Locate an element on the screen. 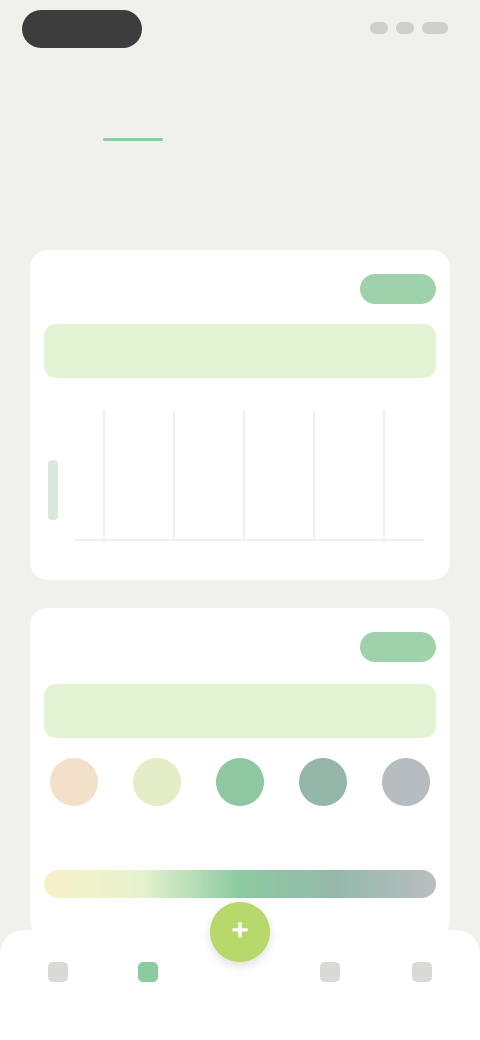  nav-home is located at coordinates (58, 976).